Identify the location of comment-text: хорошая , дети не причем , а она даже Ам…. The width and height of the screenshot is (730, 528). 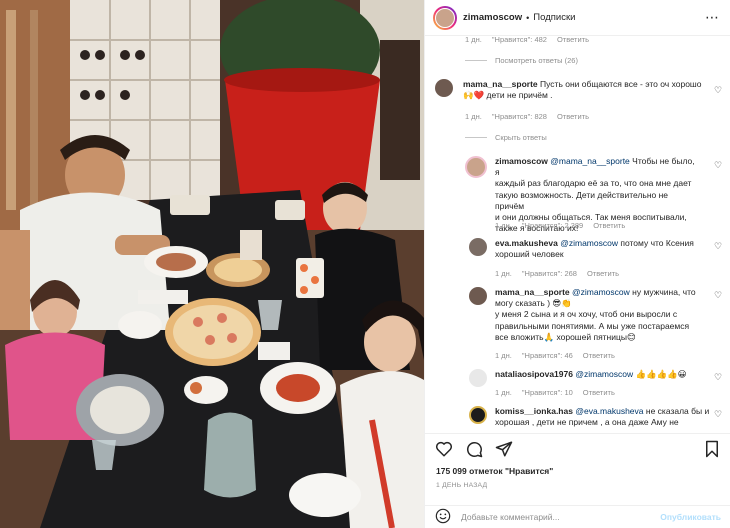
(587, 422).